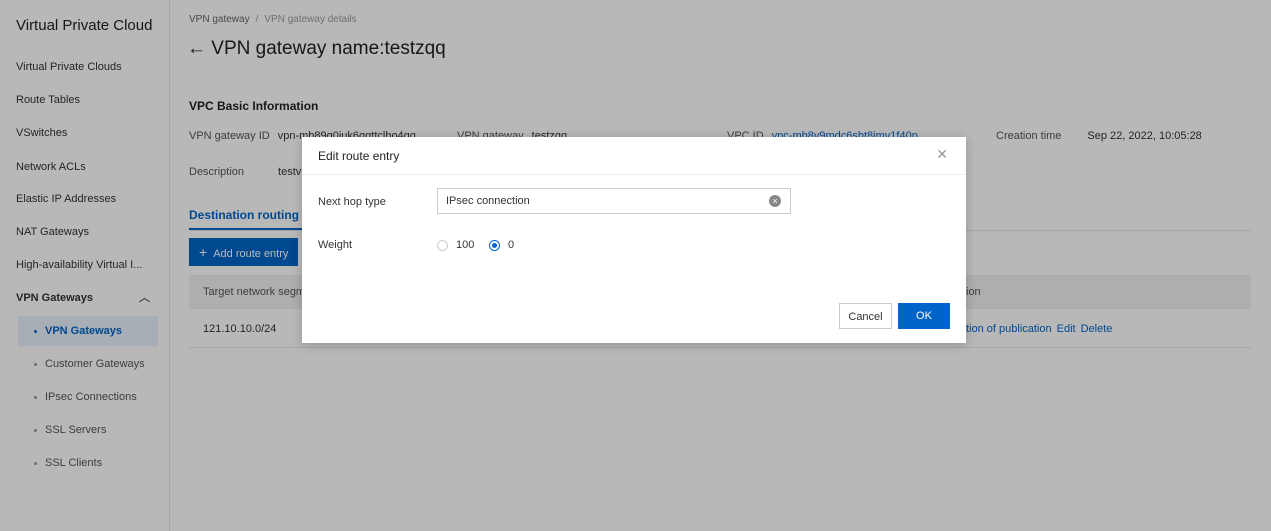 The width and height of the screenshot is (1271, 531). What do you see at coordinates (501, 245) in the screenshot?
I see `weight-radio-0: 0` at bounding box center [501, 245].